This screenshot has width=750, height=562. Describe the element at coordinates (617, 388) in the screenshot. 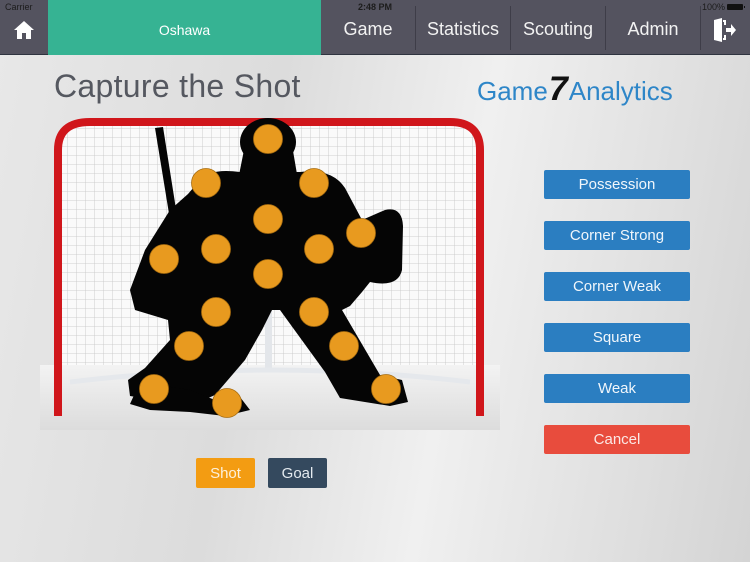

I see `weak-button: Weak` at that location.